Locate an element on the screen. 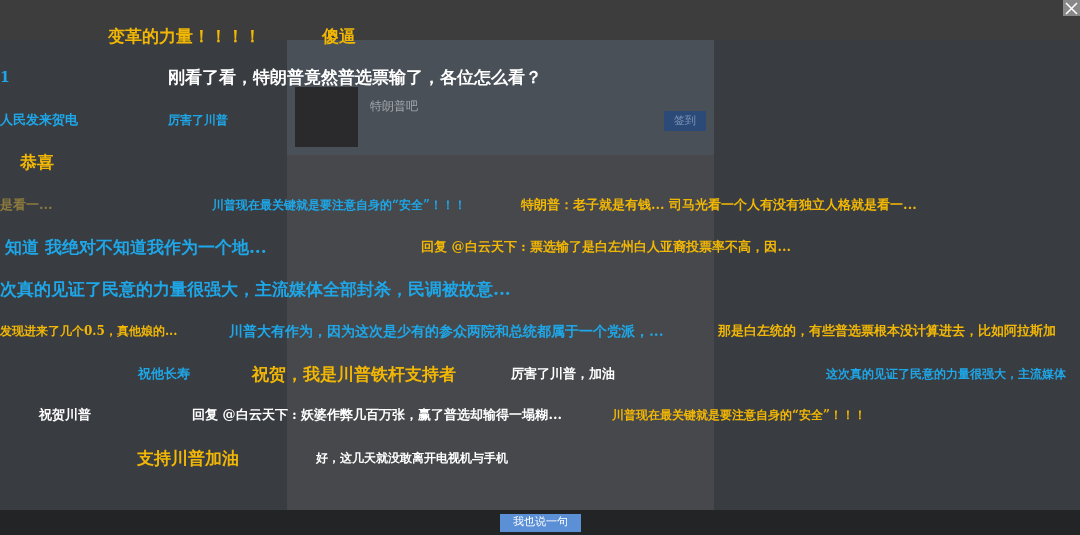 The height and width of the screenshot is (535, 1080). close-button is located at coordinates (1071, 8).